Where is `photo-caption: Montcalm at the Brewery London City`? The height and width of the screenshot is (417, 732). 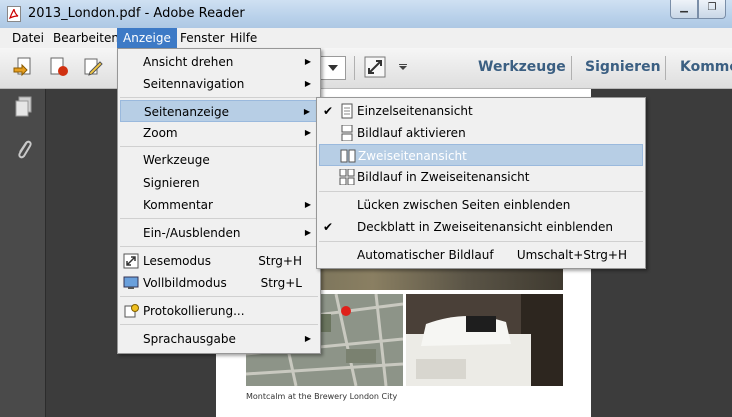
photo-caption: Montcalm at the Brewery London City is located at coordinates (322, 396).